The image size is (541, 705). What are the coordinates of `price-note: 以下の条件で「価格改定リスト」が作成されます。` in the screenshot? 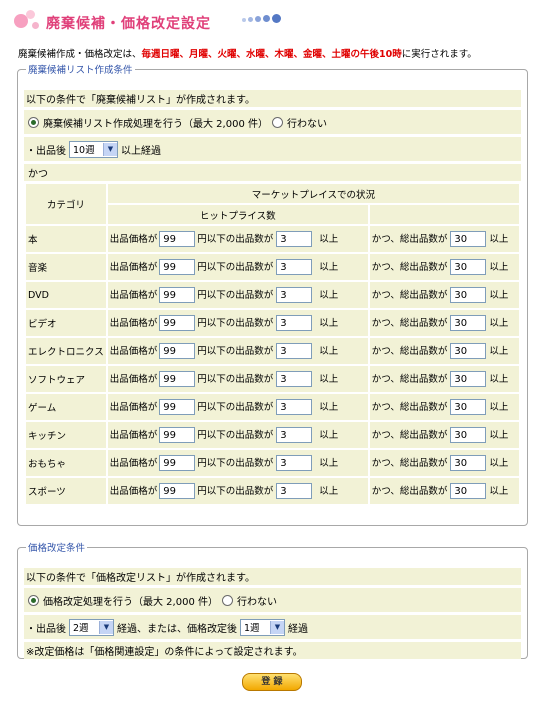 It's located at (140, 578).